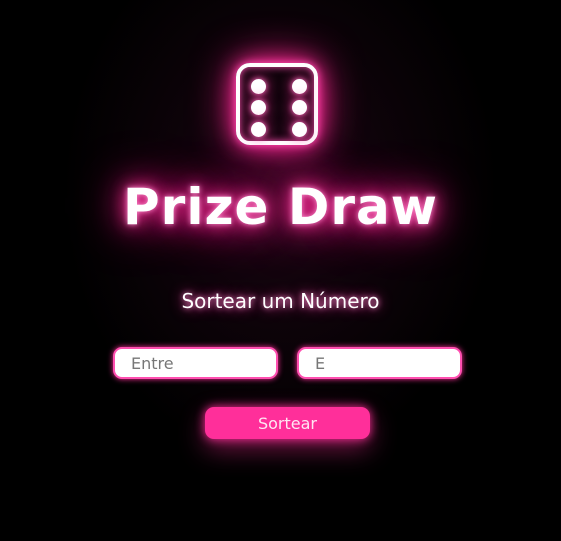 The height and width of the screenshot is (541, 561). Describe the element at coordinates (280, 301) in the screenshot. I see `section-subtitle: Sortear um Número` at that location.